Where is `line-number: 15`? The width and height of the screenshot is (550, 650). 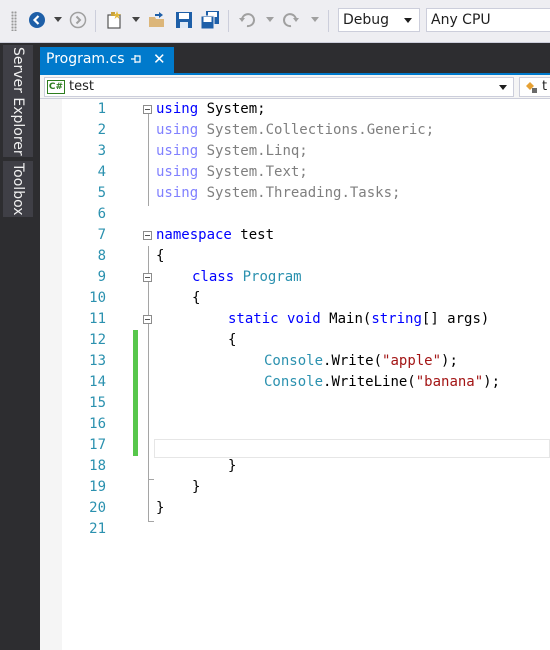 line-number: 15 is located at coordinates (97, 403).